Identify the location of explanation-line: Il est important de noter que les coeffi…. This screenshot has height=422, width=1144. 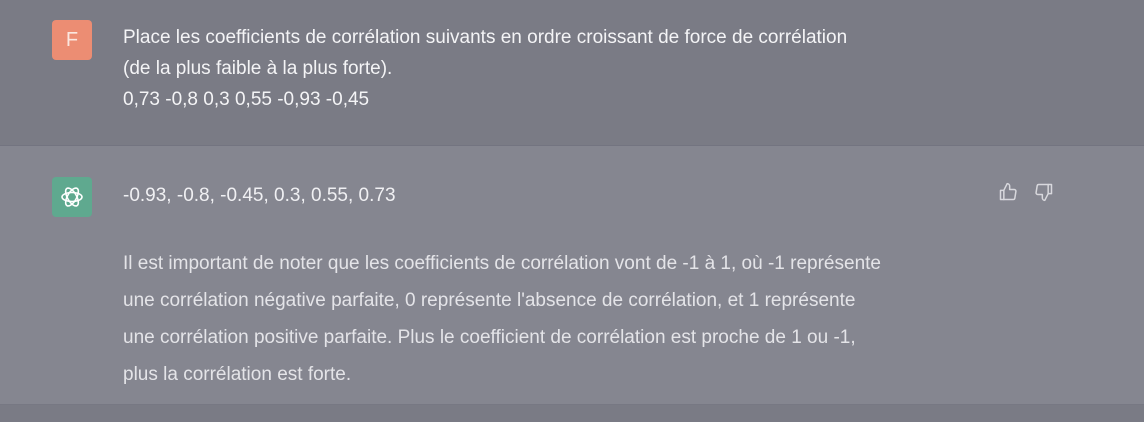
(502, 263).